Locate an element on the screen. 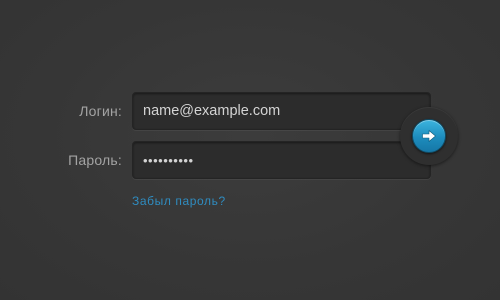 This screenshot has width=500, height=300. forgot-password-link: Забыл пароль? is located at coordinates (179, 201).